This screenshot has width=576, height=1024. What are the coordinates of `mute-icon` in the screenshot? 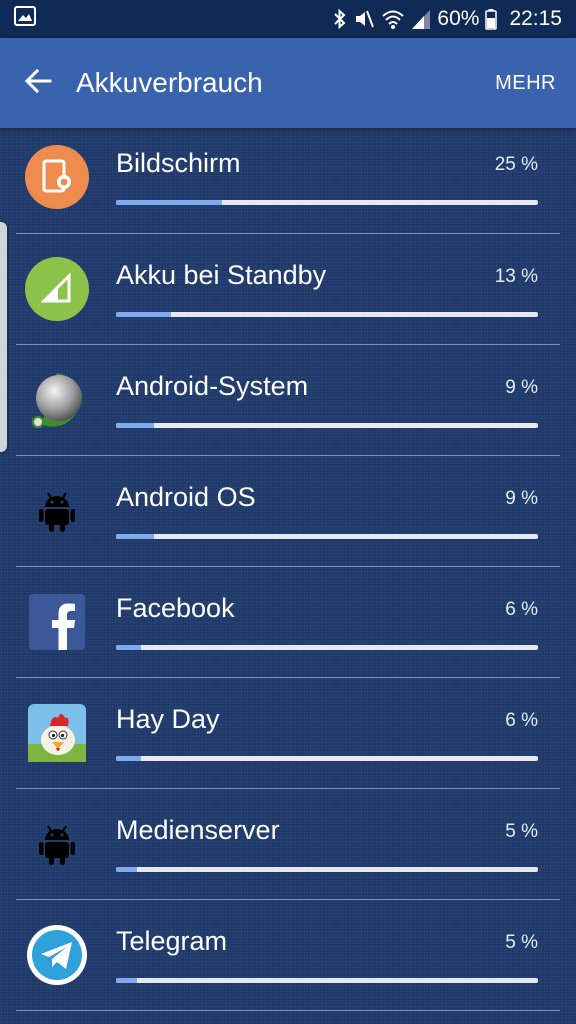 It's located at (364, 19).